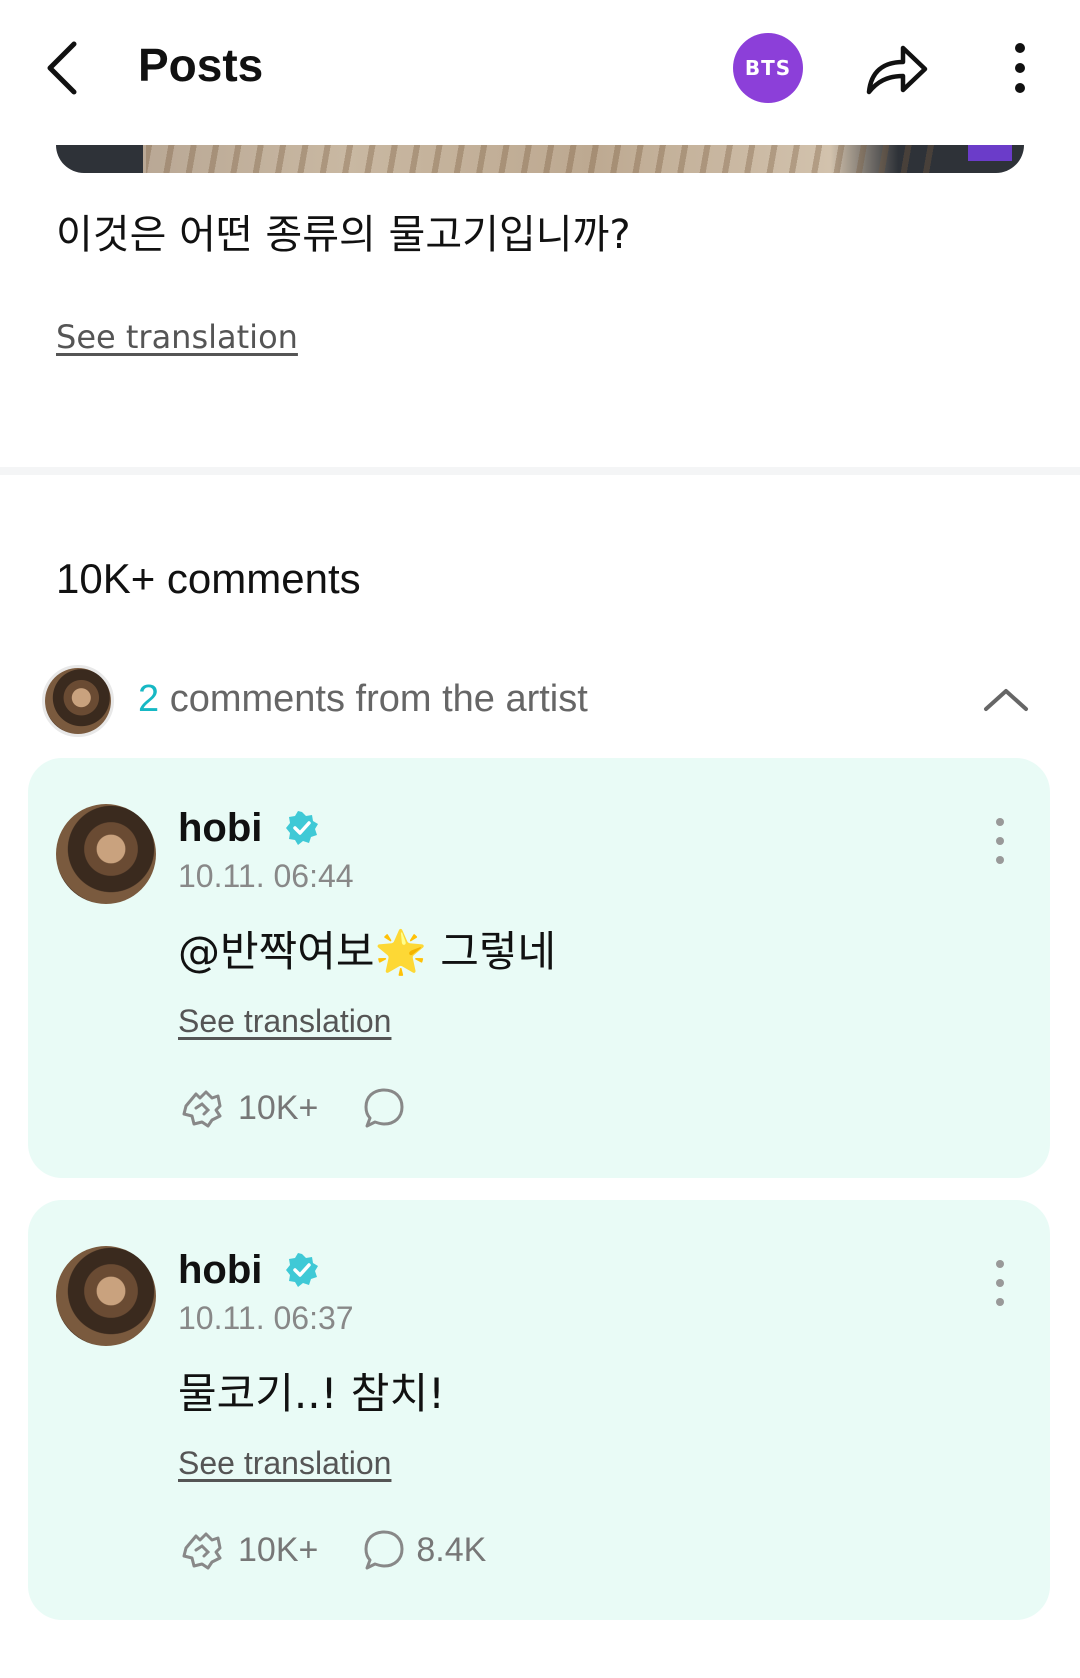 This screenshot has width=1080, height=1678. What do you see at coordinates (451, 1549) in the screenshot?
I see `reply-count: 8.4K` at bounding box center [451, 1549].